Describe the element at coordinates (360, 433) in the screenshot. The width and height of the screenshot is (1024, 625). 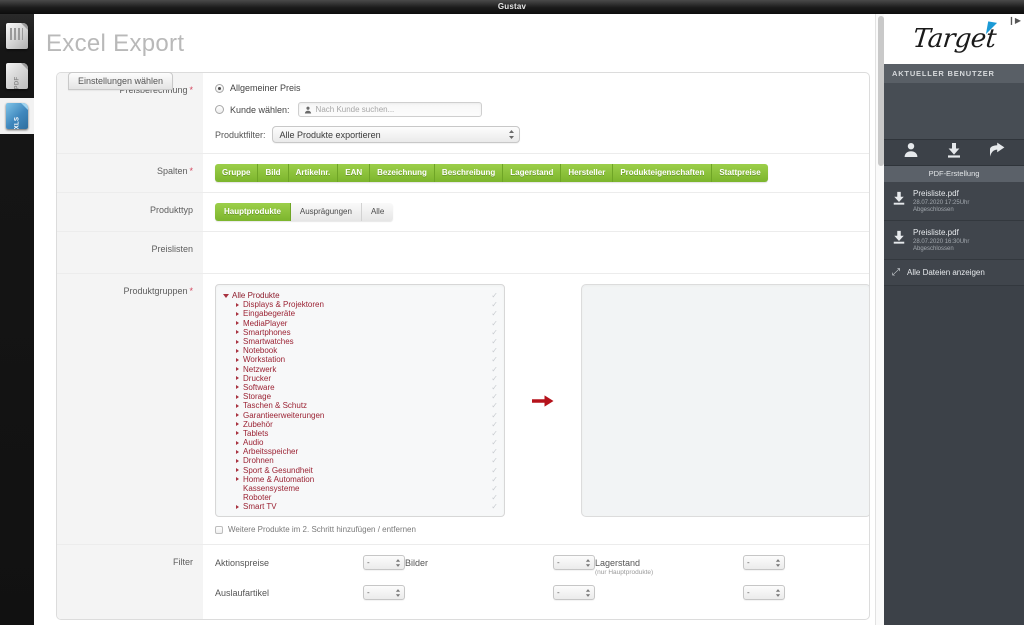
I see `tree-node: Tablets ✓` at that location.